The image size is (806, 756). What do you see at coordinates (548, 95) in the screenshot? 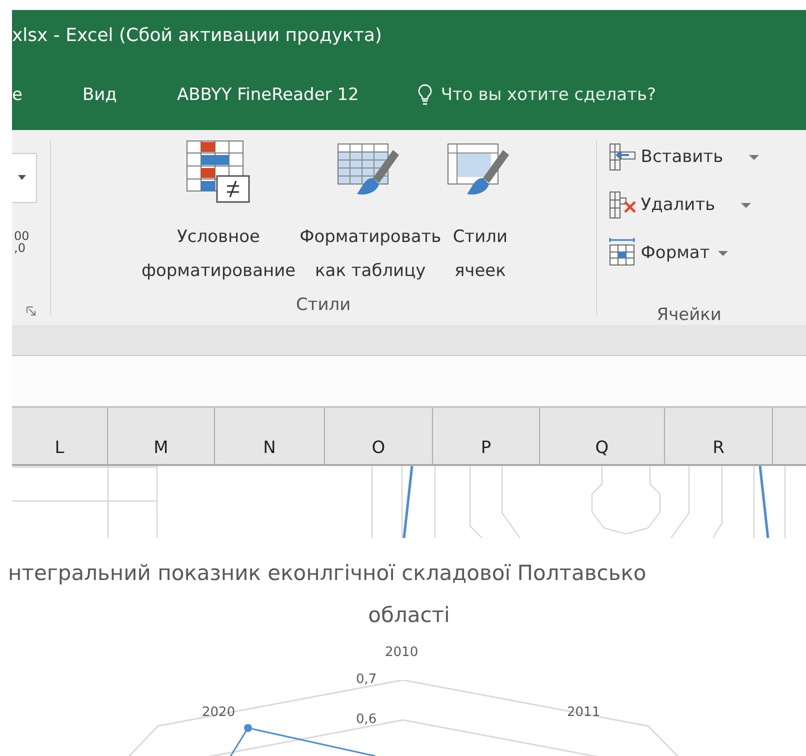
I see `tell-me-field: Что вы хотите сделать?` at bounding box center [548, 95].